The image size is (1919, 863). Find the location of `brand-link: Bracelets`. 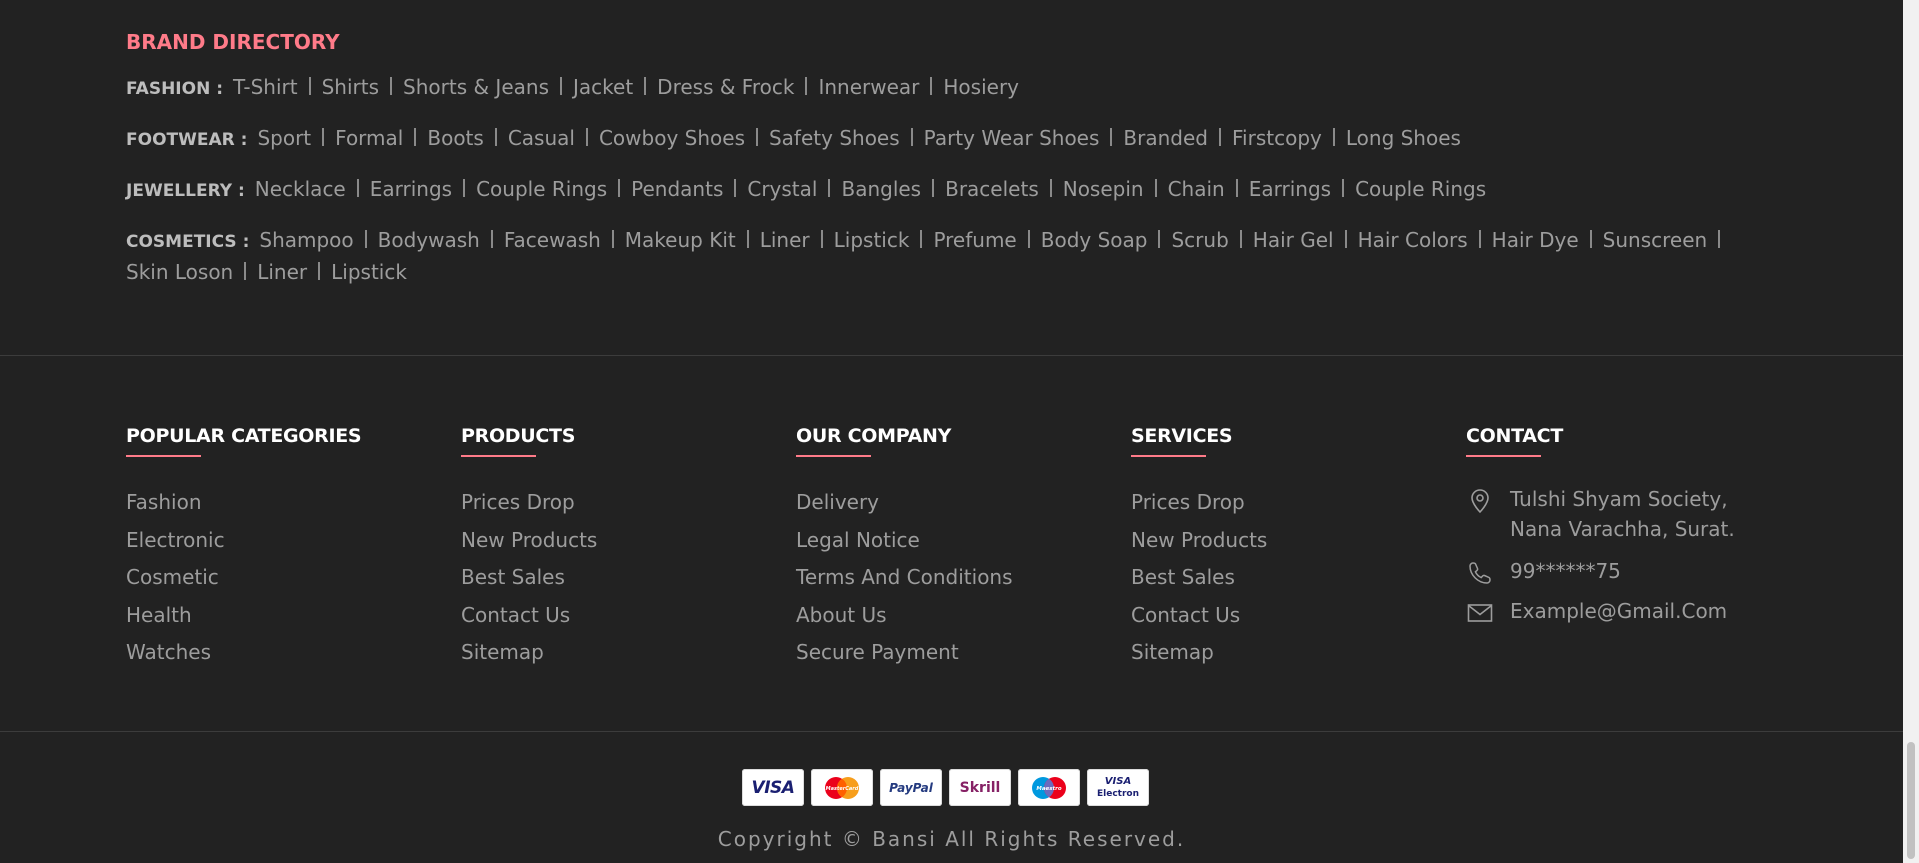

brand-link: Bracelets is located at coordinates (992, 189).